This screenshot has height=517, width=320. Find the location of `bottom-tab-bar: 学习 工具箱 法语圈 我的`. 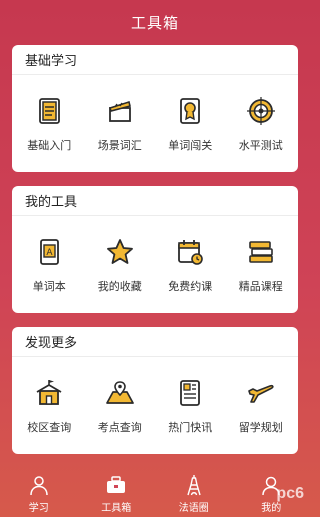

bottom-tab-bar: 学习 工具箱 法语圈 我的 is located at coordinates (155, 494).